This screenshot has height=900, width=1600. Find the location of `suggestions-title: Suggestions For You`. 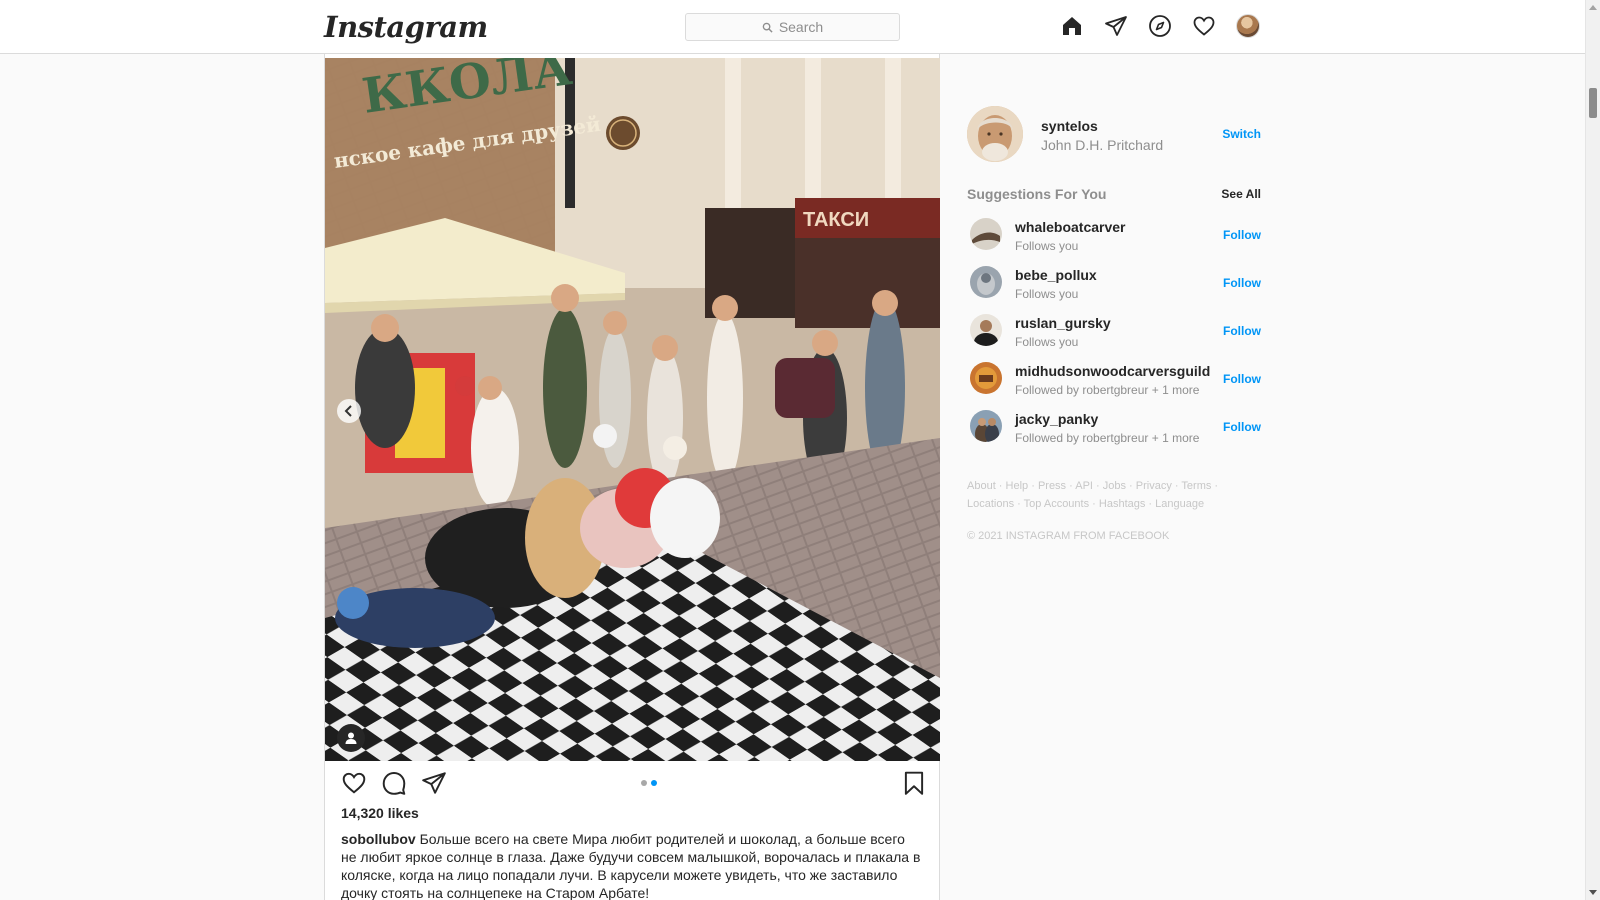

suggestions-title: Suggestions For You is located at coordinates (1037, 194).